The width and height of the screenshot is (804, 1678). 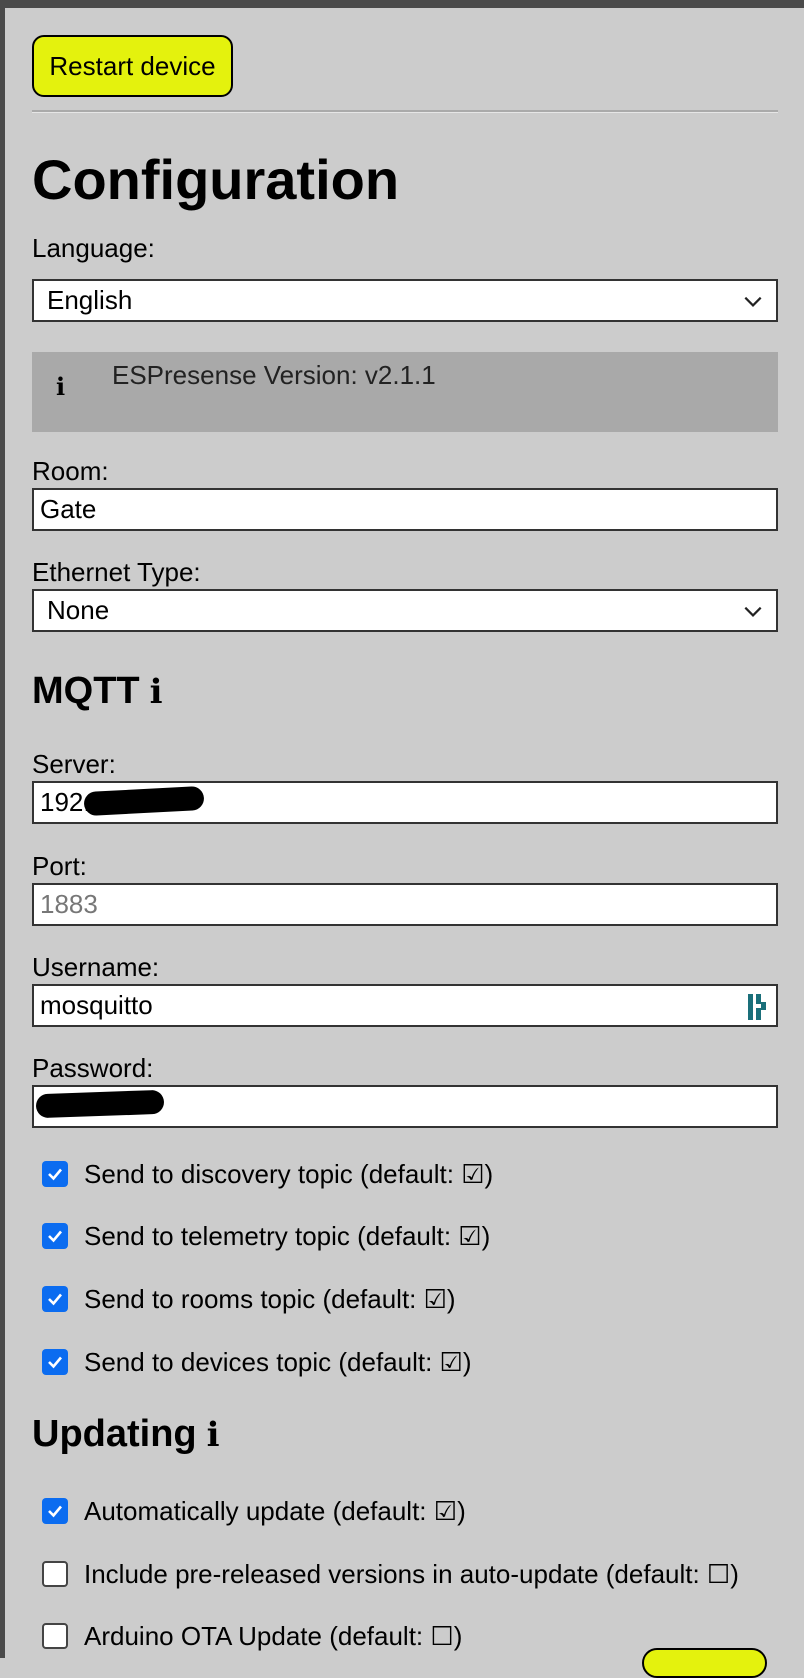 What do you see at coordinates (69, 904) in the screenshot?
I see `port-placeholder: 1883` at bounding box center [69, 904].